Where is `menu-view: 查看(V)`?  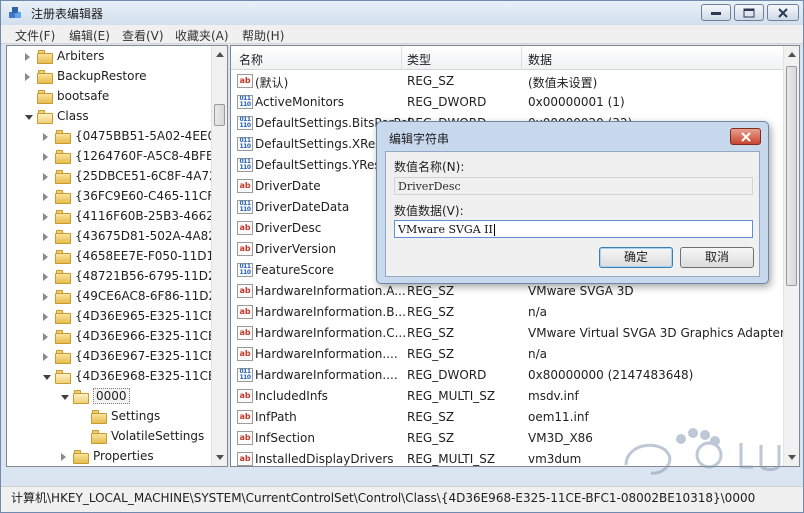
menu-view: 查看(V) is located at coordinates (143, 35).